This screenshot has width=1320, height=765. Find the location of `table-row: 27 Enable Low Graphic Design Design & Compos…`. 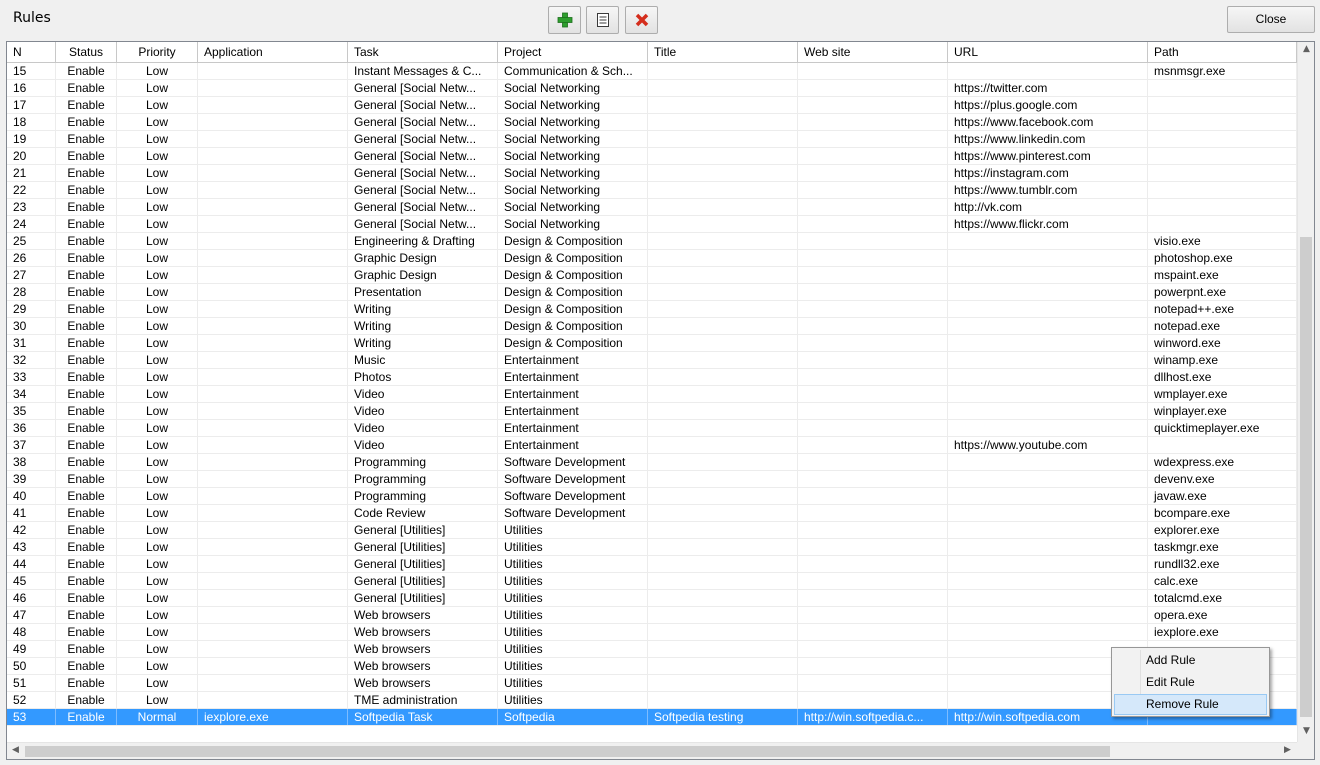

table-row: 27 Enable Low Graphic Design Design & Compos… is located at coordinates (652, 275).